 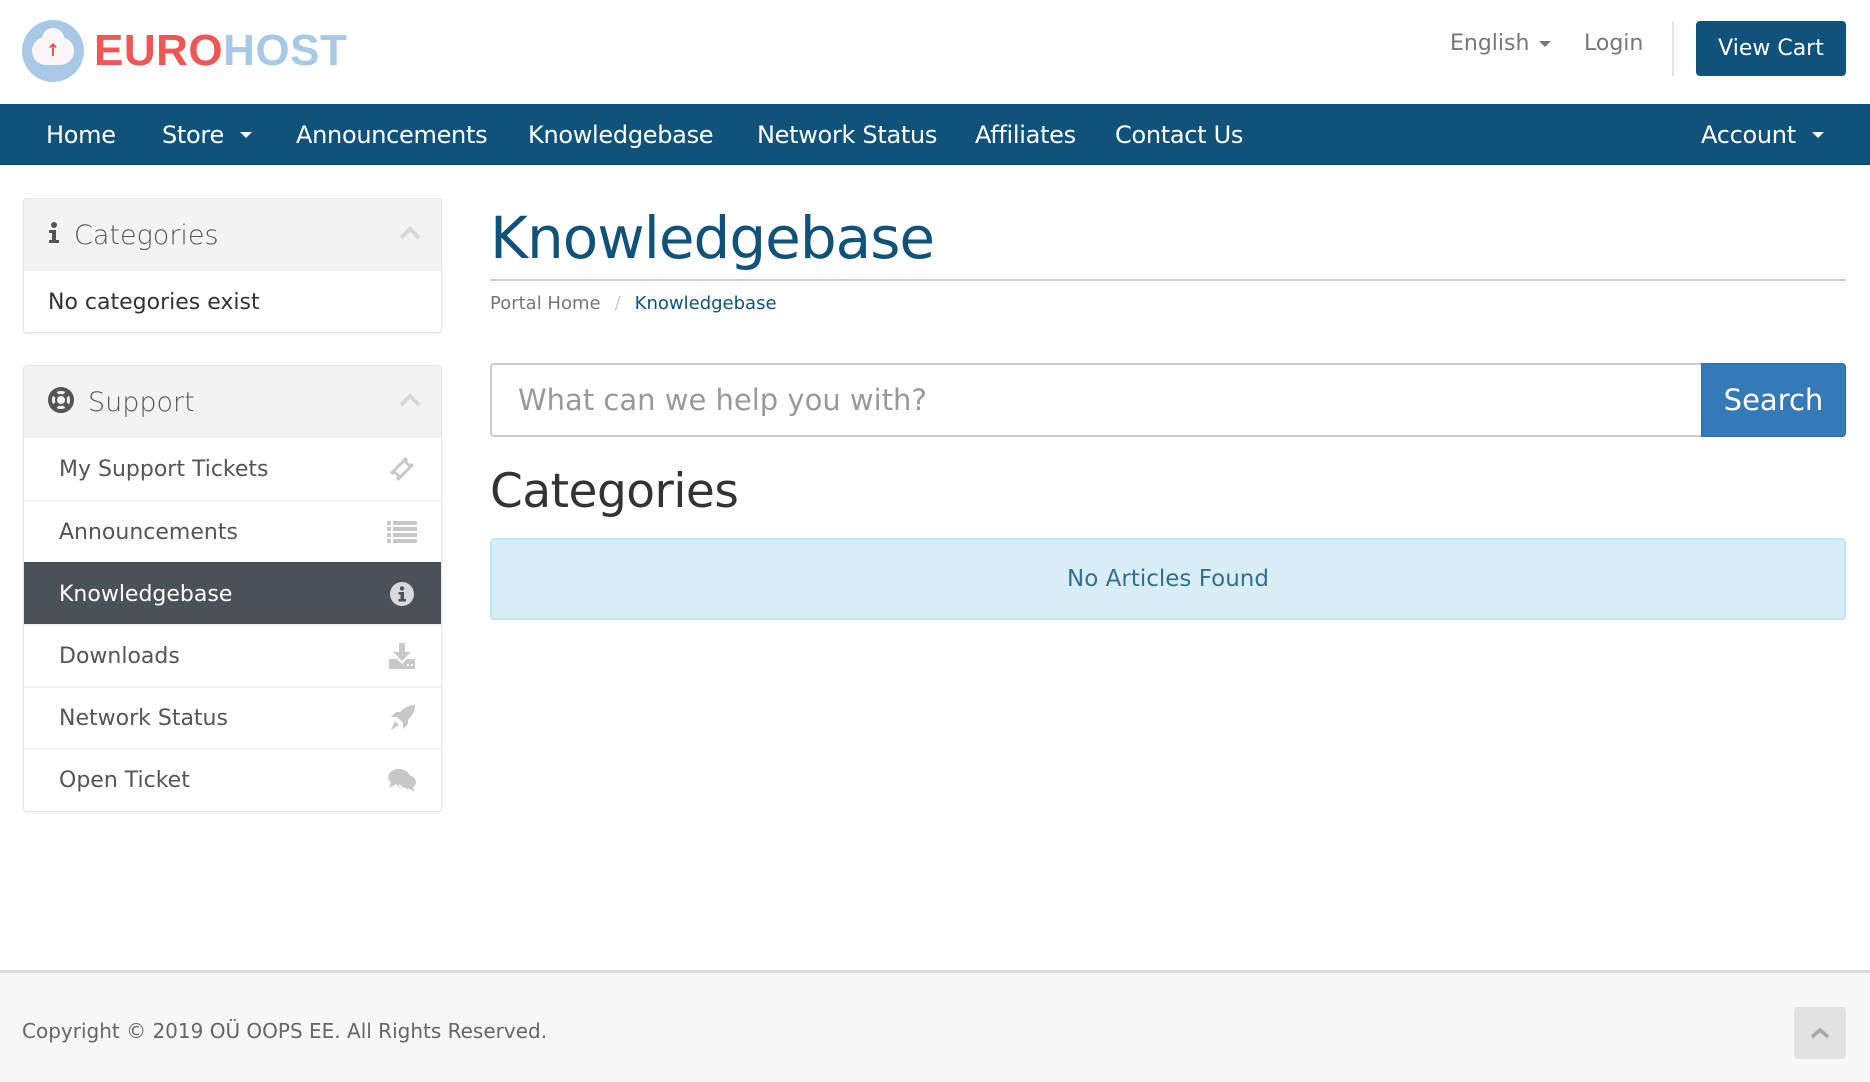 I want to click on sidebar-item-open-ticket: Open Ticket, so click(x=232, y=779).